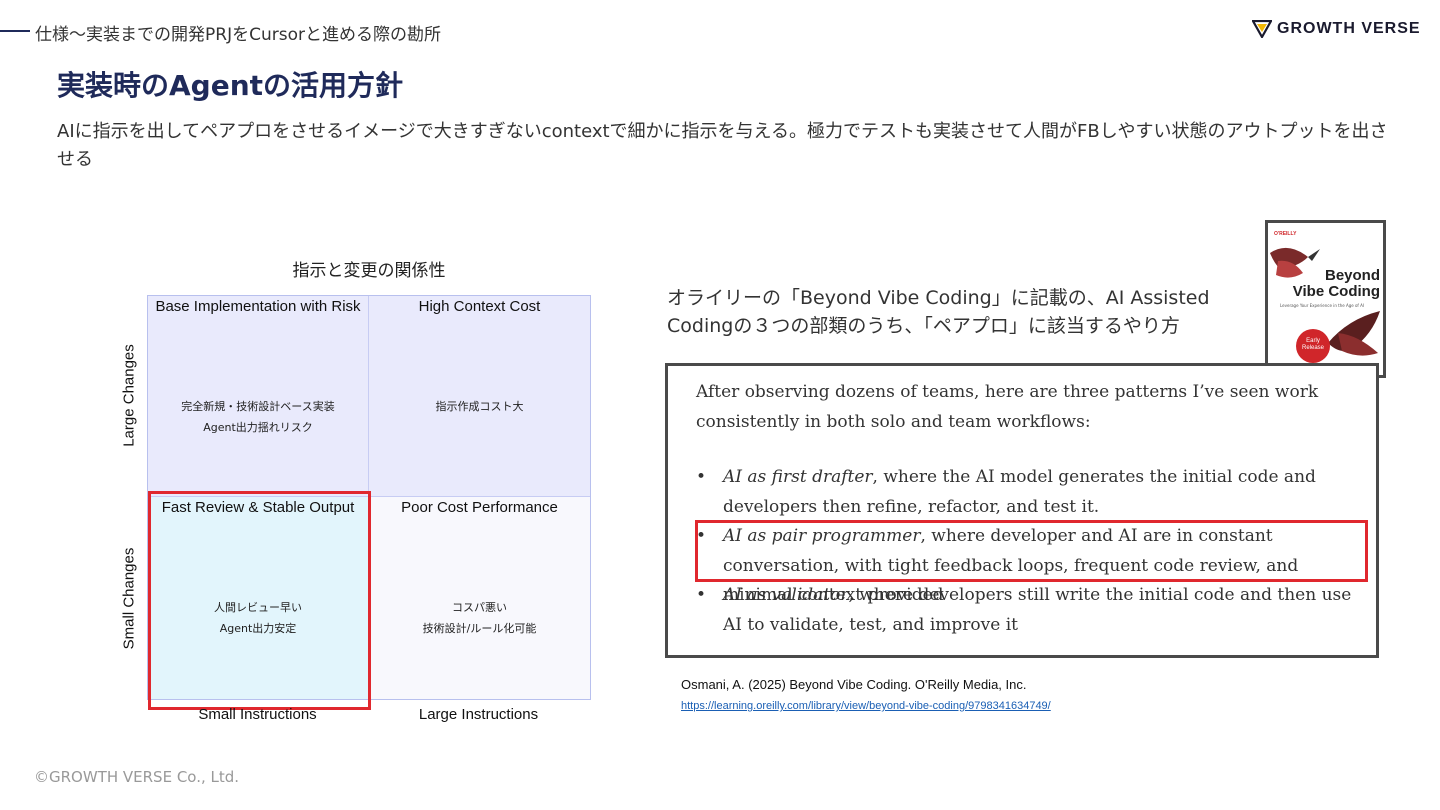 This screenshot has height=810, width=1440. I want to click on cell-title: Poor Cost Performance, so click(479, 507).